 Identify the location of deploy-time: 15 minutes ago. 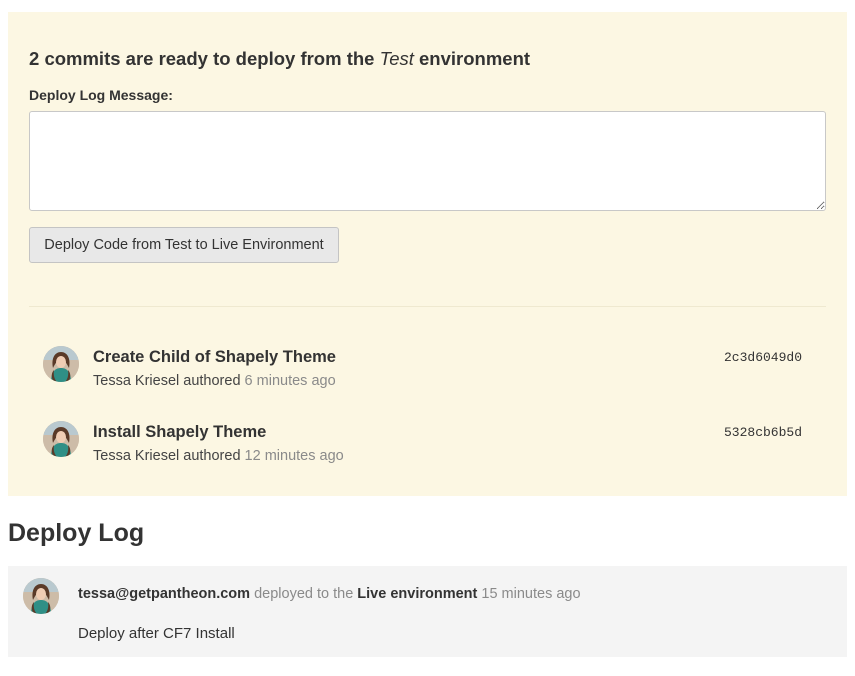
(531, 594).